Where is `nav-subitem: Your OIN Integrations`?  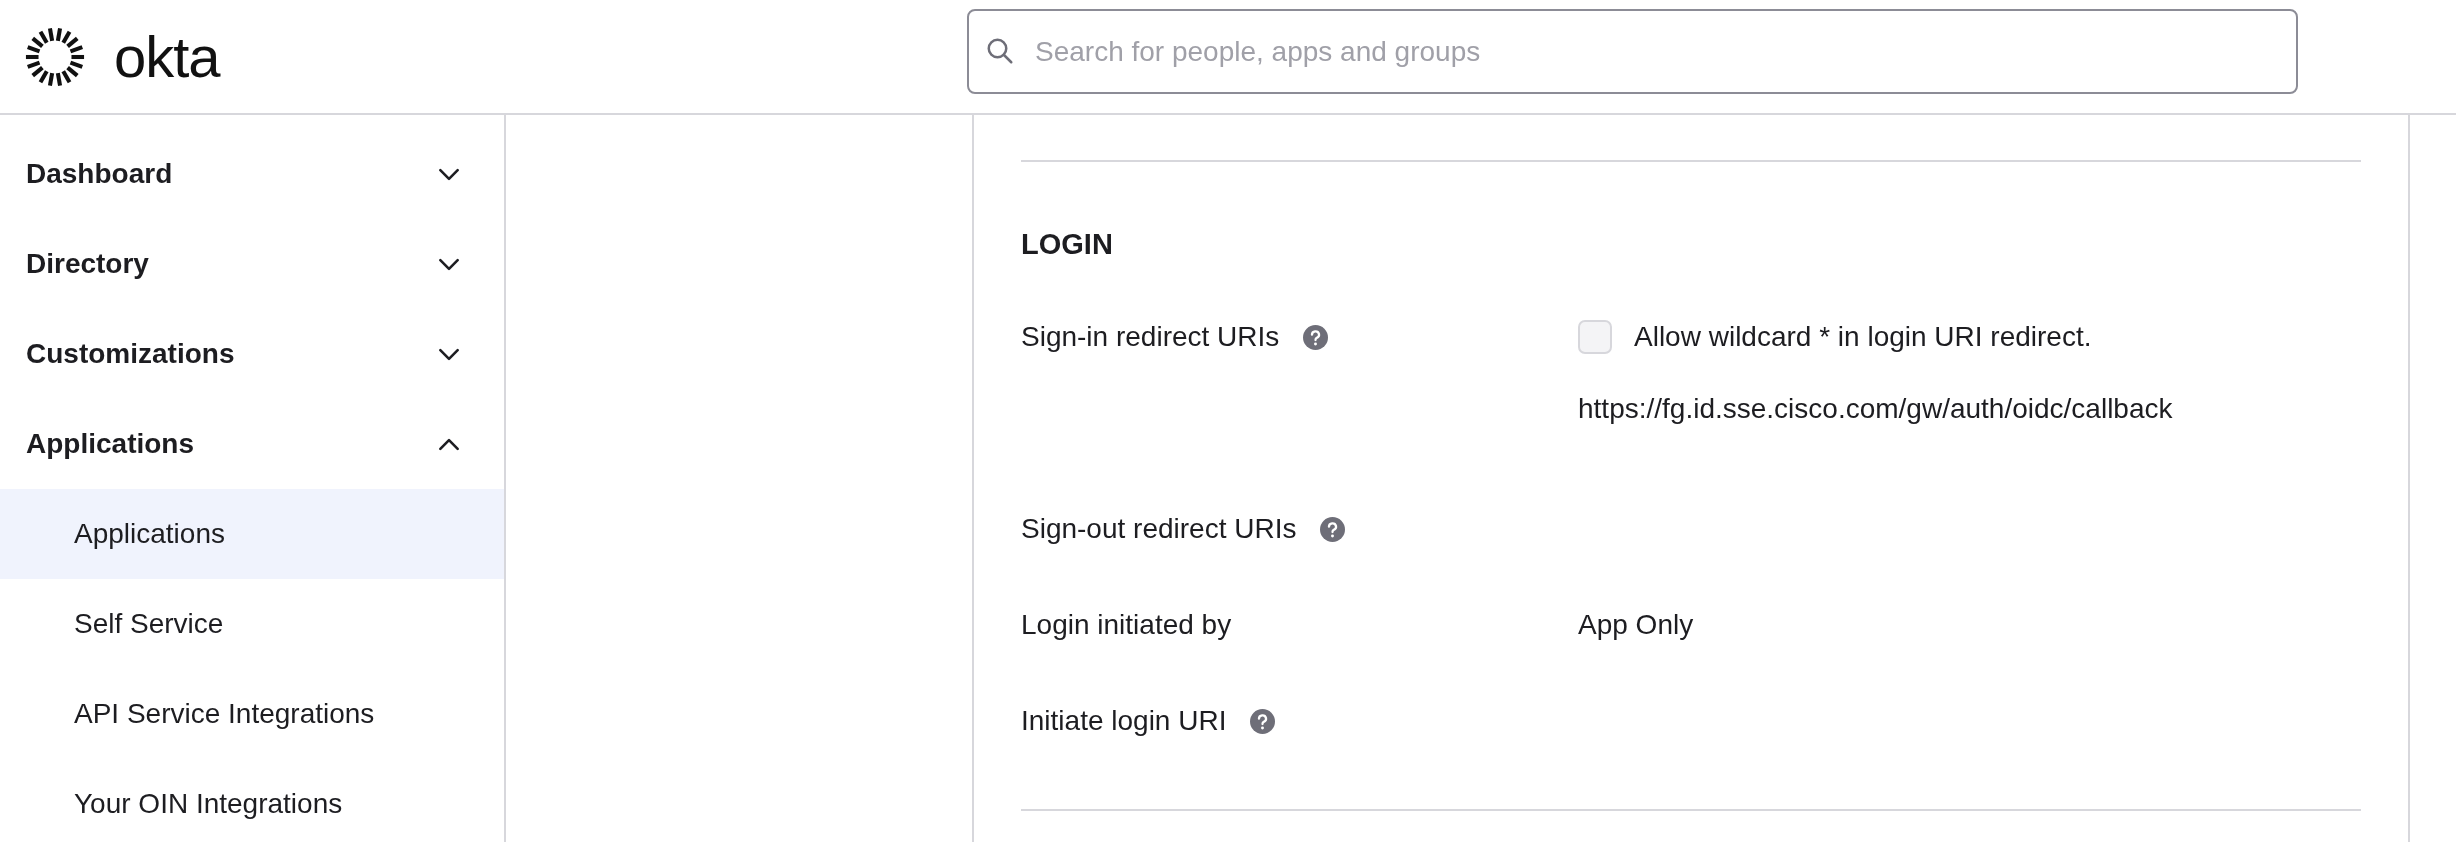 nav-subitem: Your OIN Integrations is located at coordinates (252, 800).